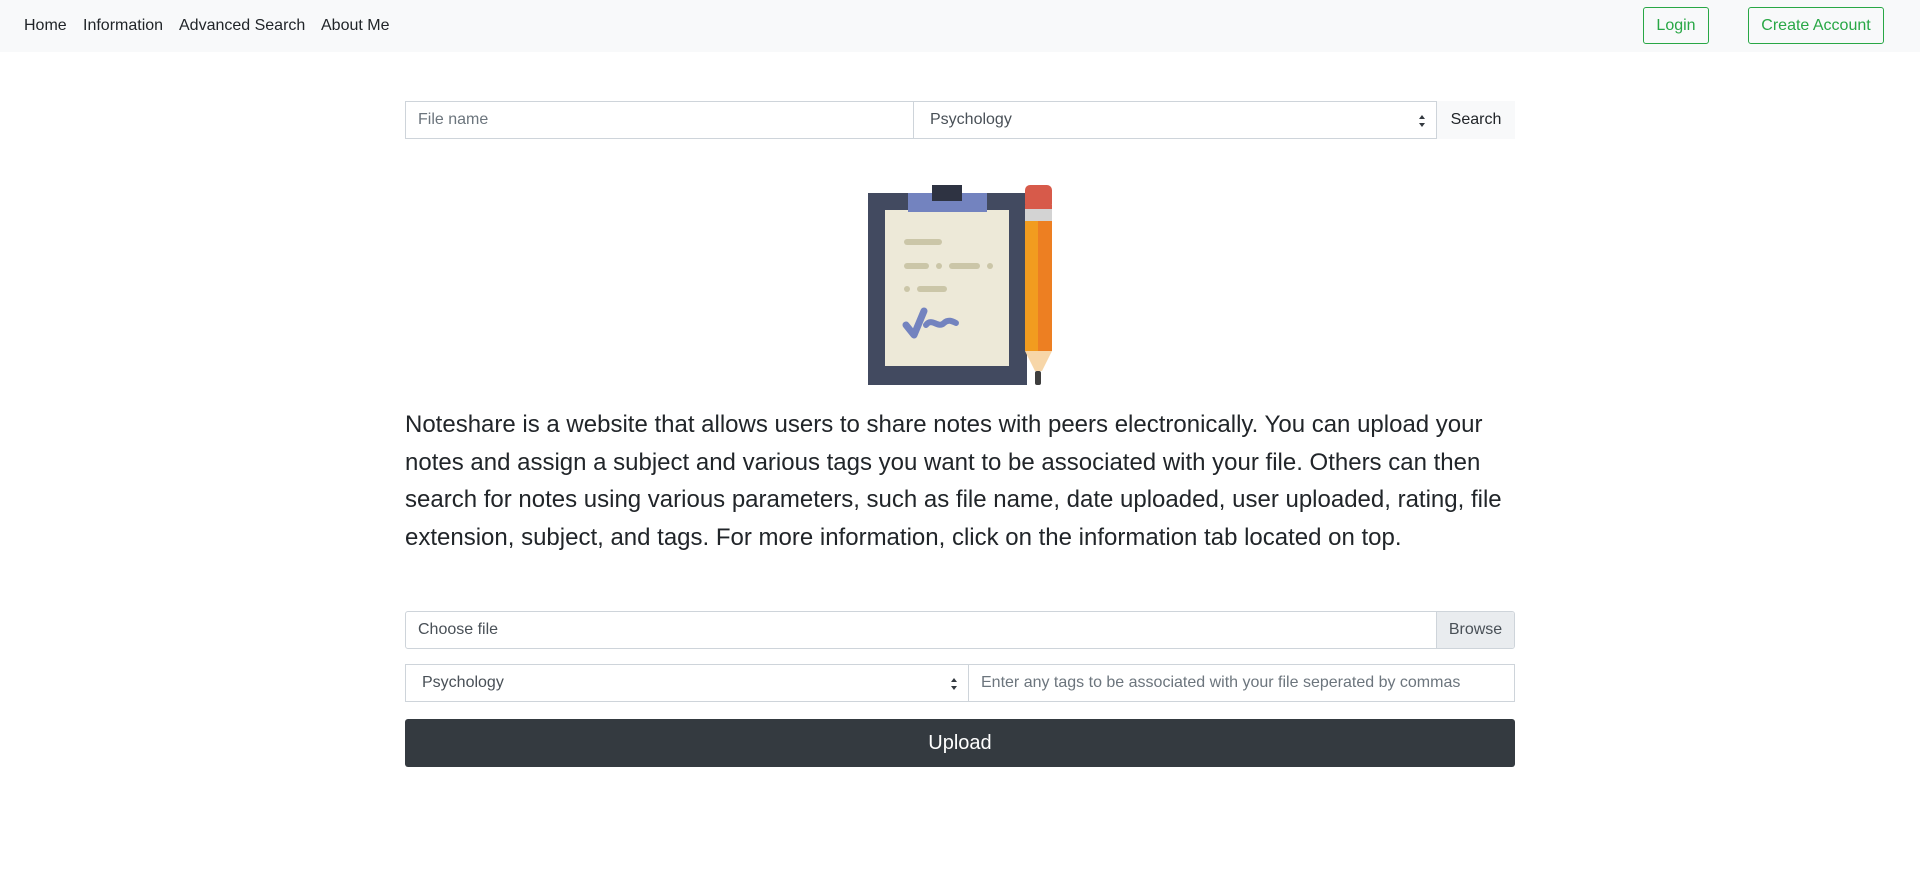 The image size is (1920, 881). Describe the element at coordinates (960, 285) in the screenshot. I see `clipboard-pencil-icon` at that location.